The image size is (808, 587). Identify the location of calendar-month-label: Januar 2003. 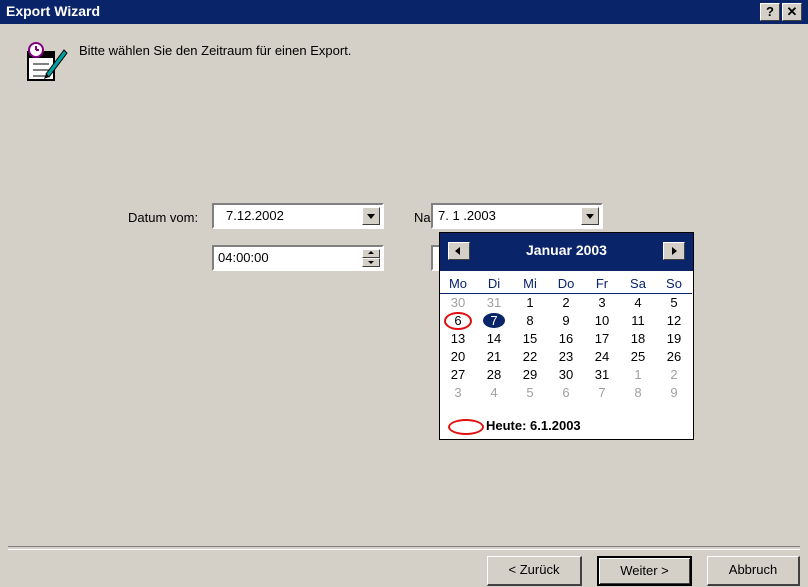
(566, 250).